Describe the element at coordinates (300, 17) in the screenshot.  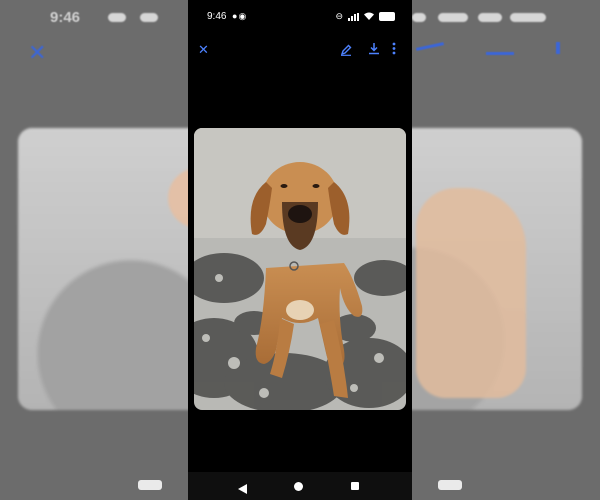
I see `status-bar: 9:46 ●◉ ⊖` at that location.